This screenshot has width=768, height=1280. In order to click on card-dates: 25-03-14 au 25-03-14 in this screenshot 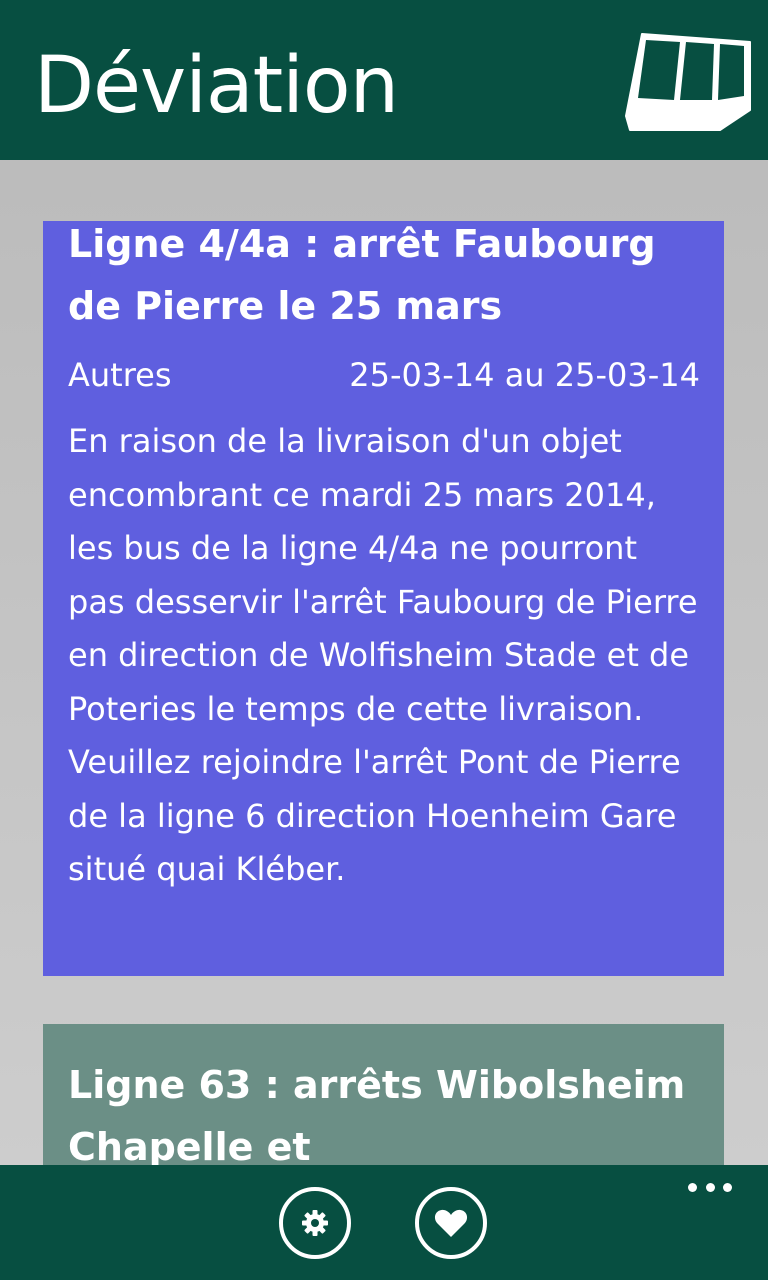, I will do `click(524, 375)`.